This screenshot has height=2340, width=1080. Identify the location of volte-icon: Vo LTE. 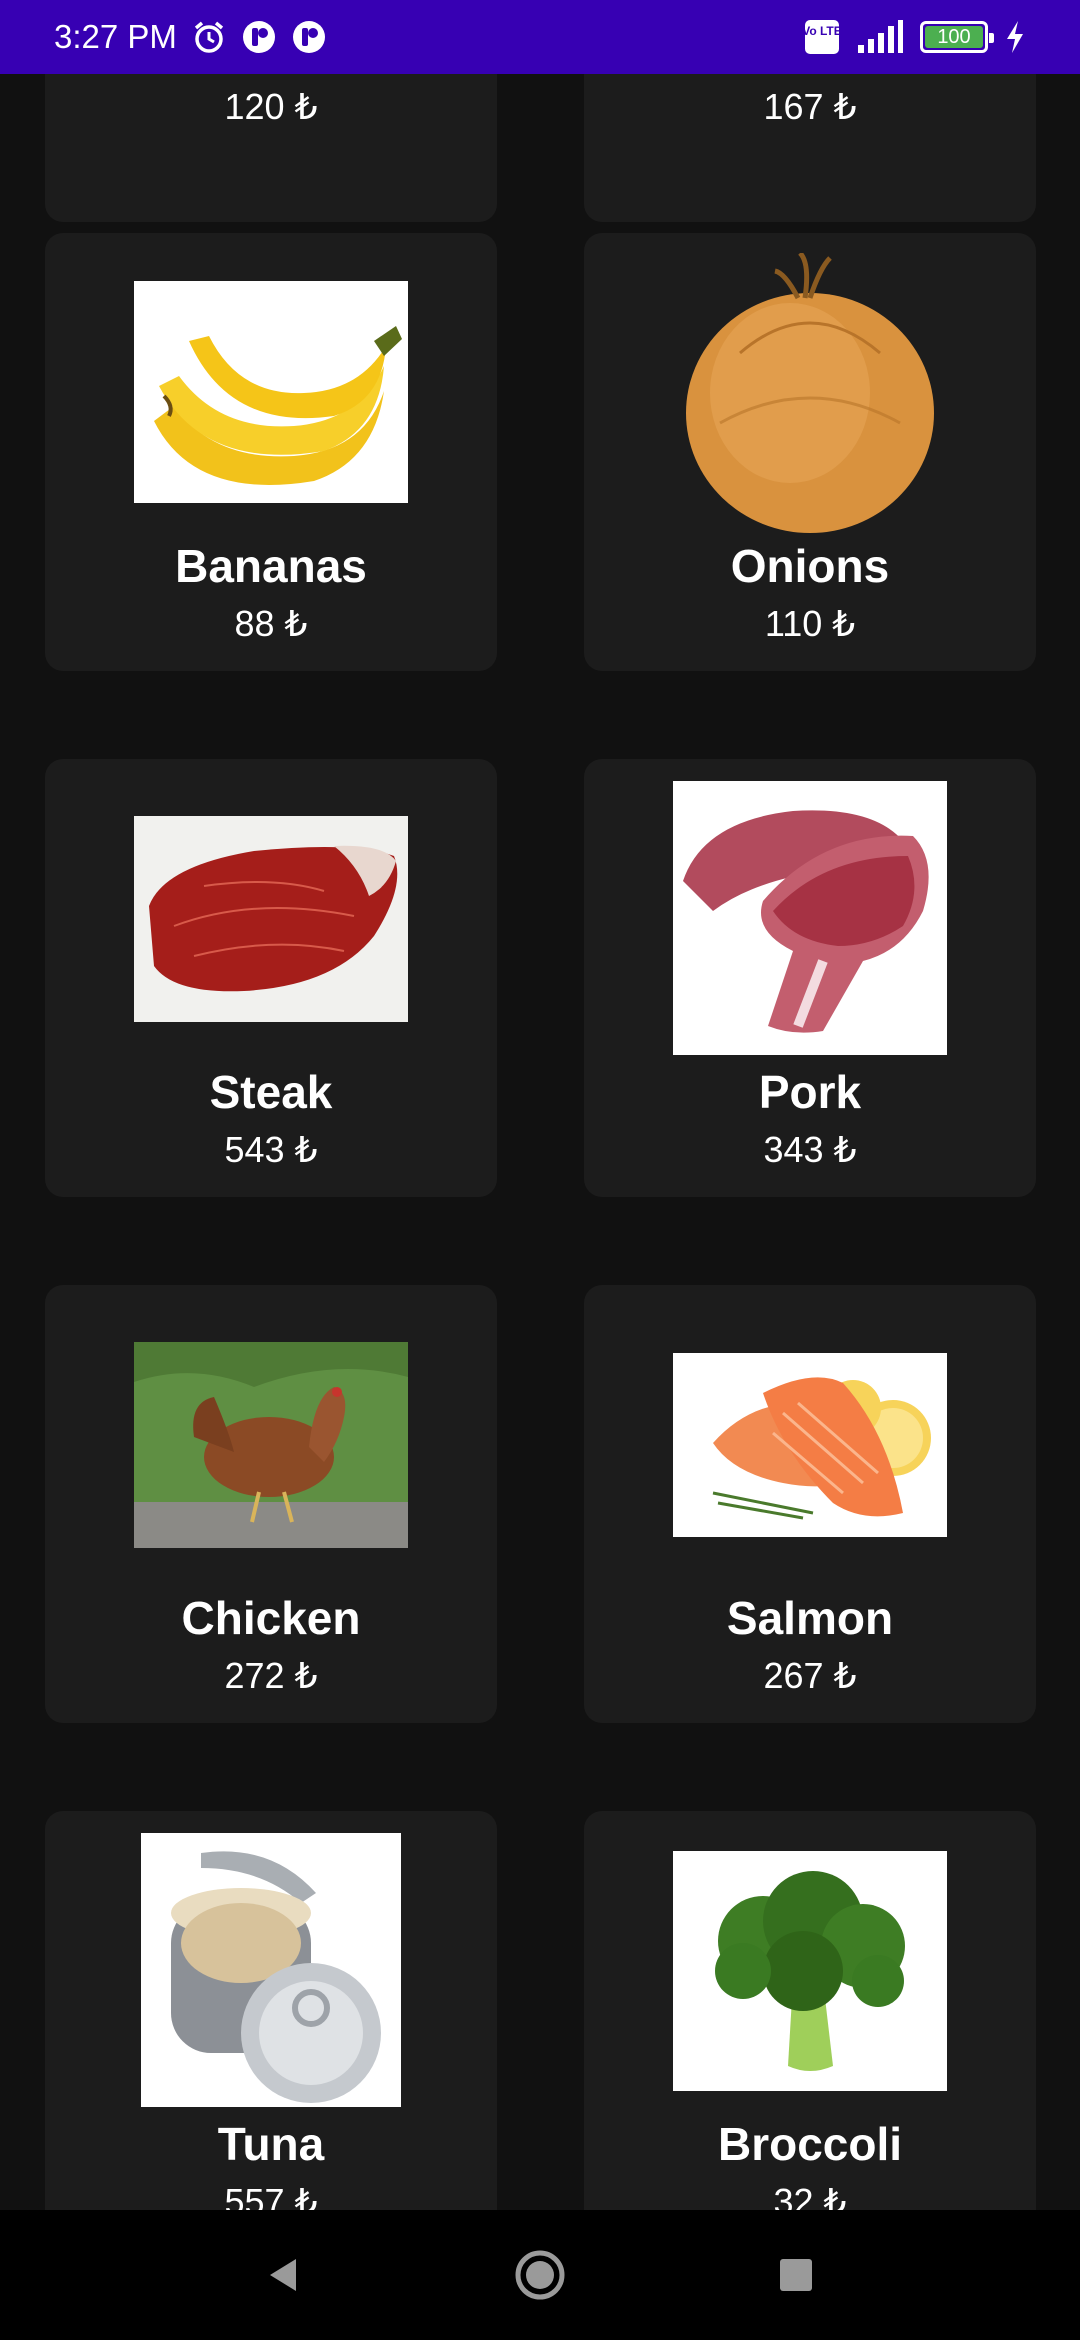
(822, 37).